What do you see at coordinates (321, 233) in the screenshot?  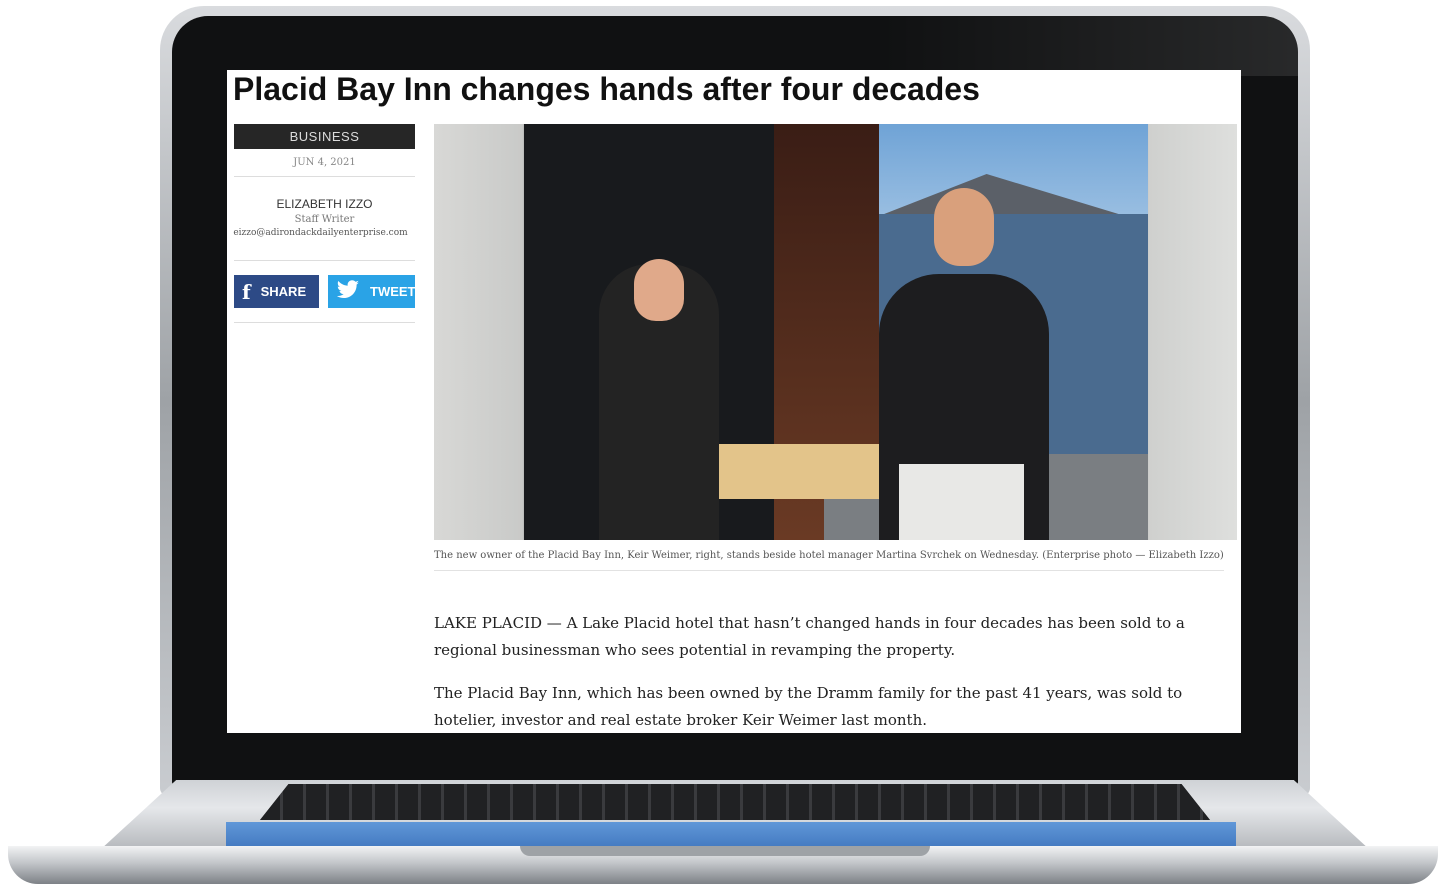 I see `author-email: eizzo@adirondackdailyenterprise.com` at bounding box center [321, 233].